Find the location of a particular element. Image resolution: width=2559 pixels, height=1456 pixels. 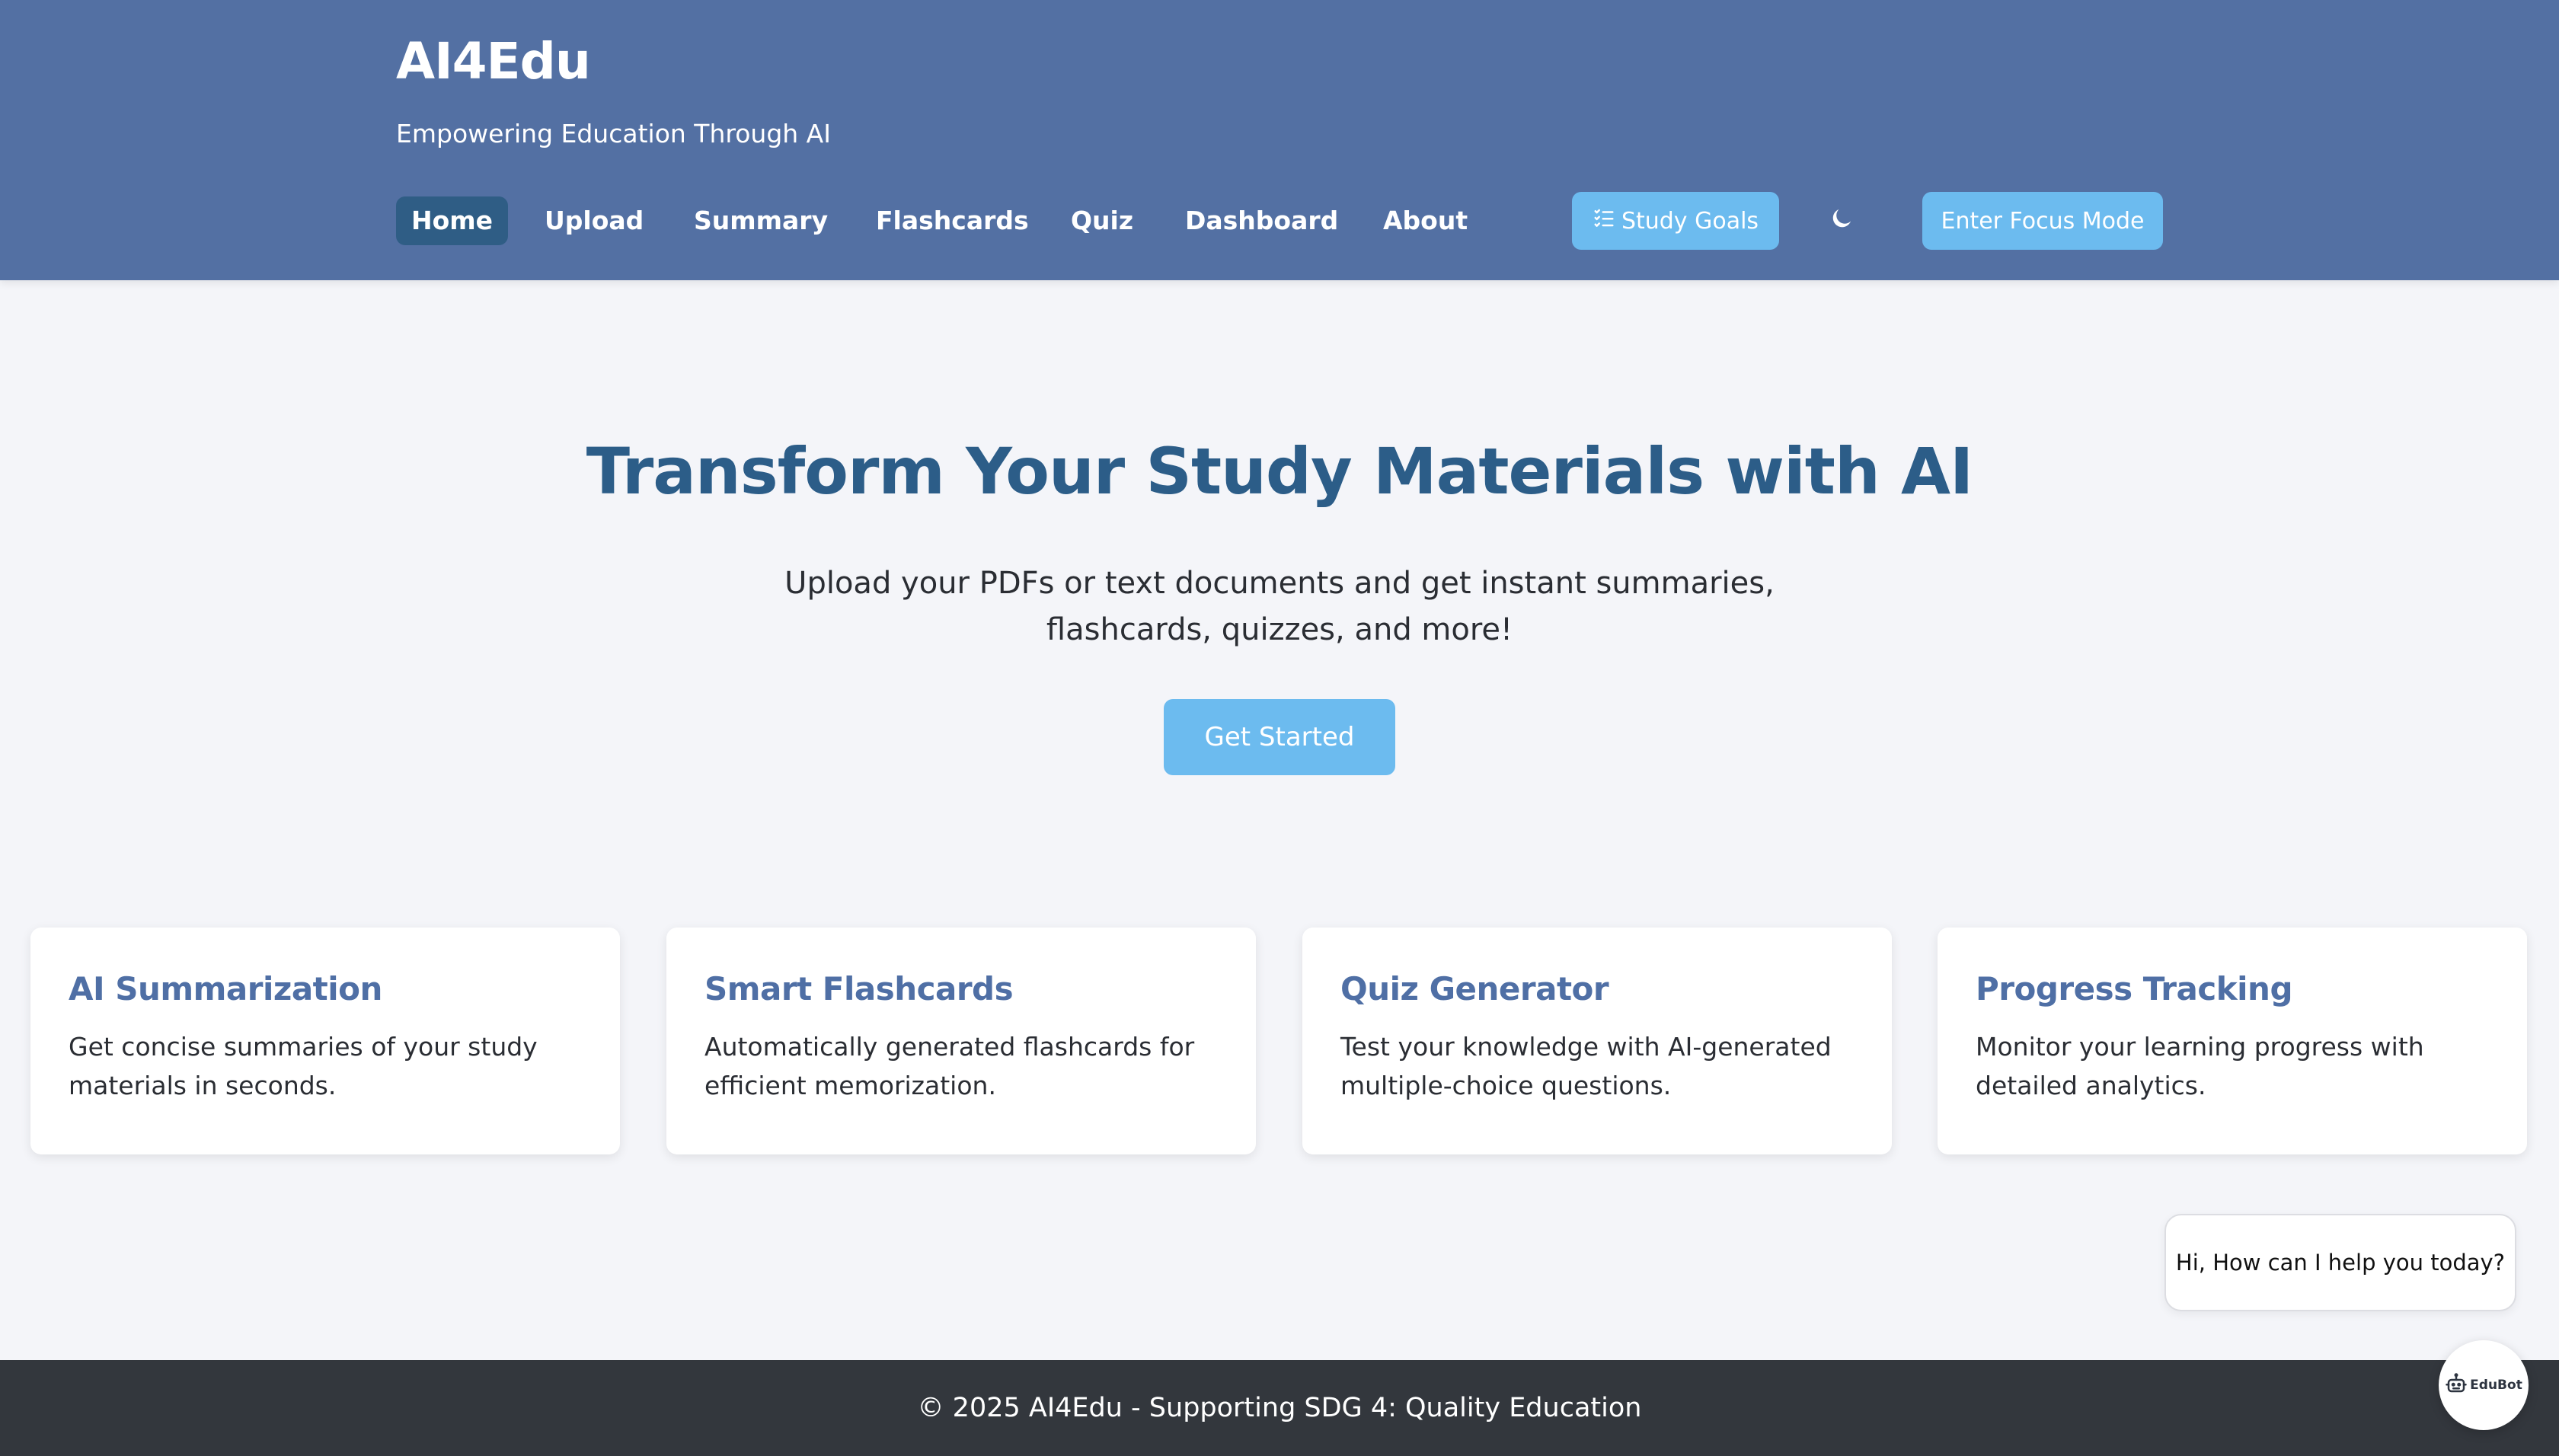

theme-toggle-button is located at coordinates (1841, 220).